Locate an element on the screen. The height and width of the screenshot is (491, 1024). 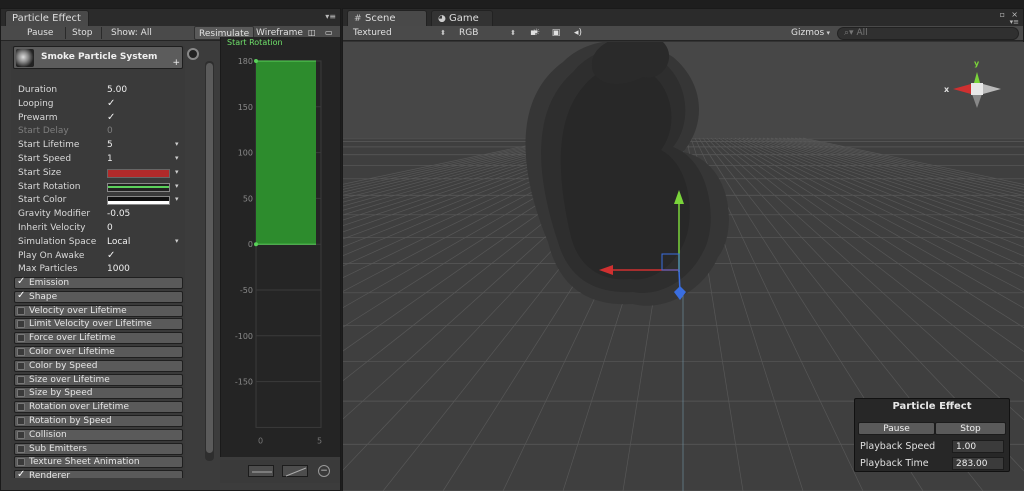
color-mode-dropdown: RGB ⬍ is located at coordinates (487, 33).